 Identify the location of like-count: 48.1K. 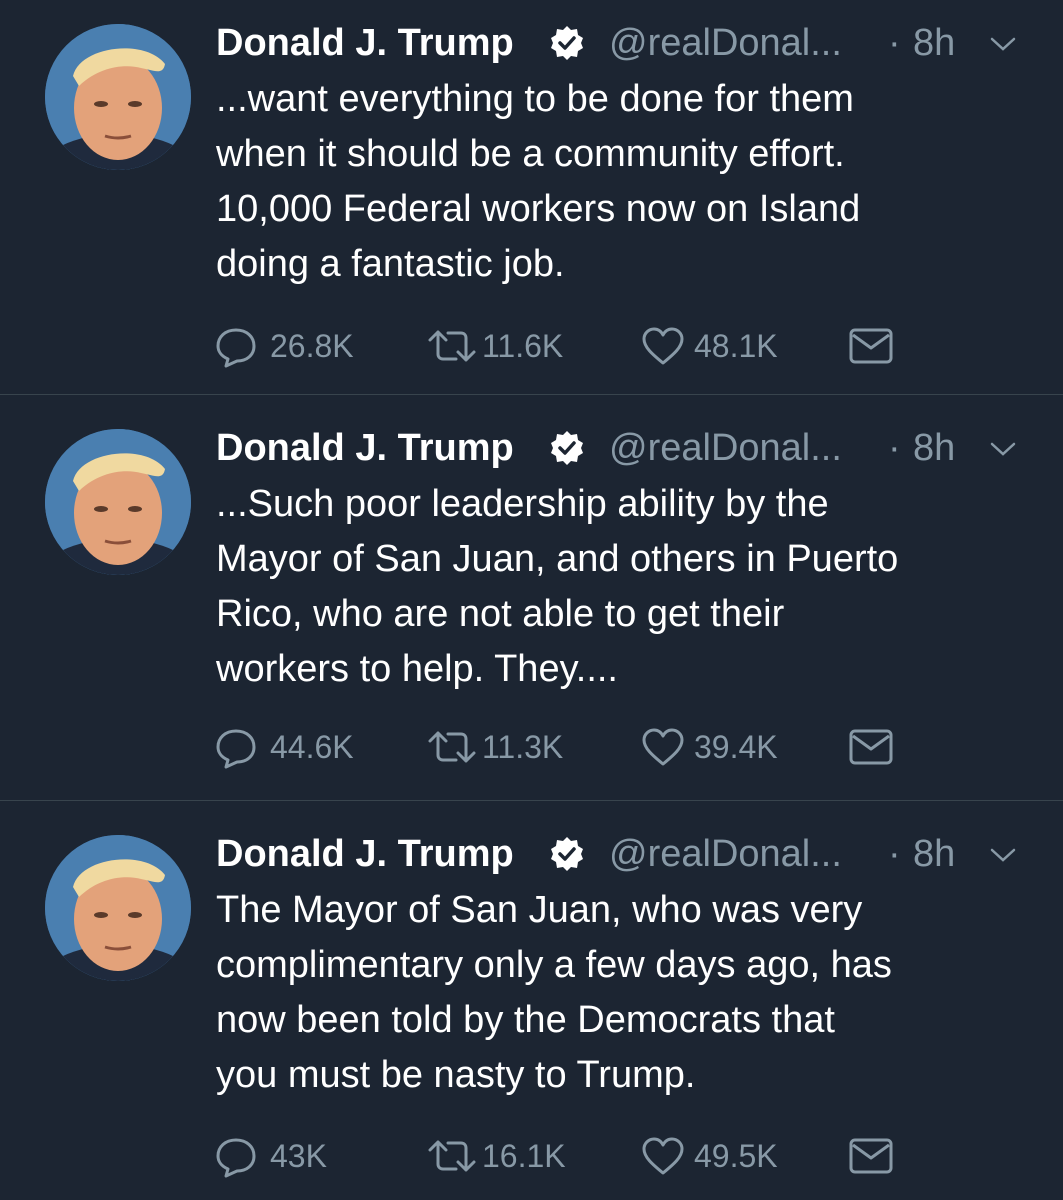
(736, 346).